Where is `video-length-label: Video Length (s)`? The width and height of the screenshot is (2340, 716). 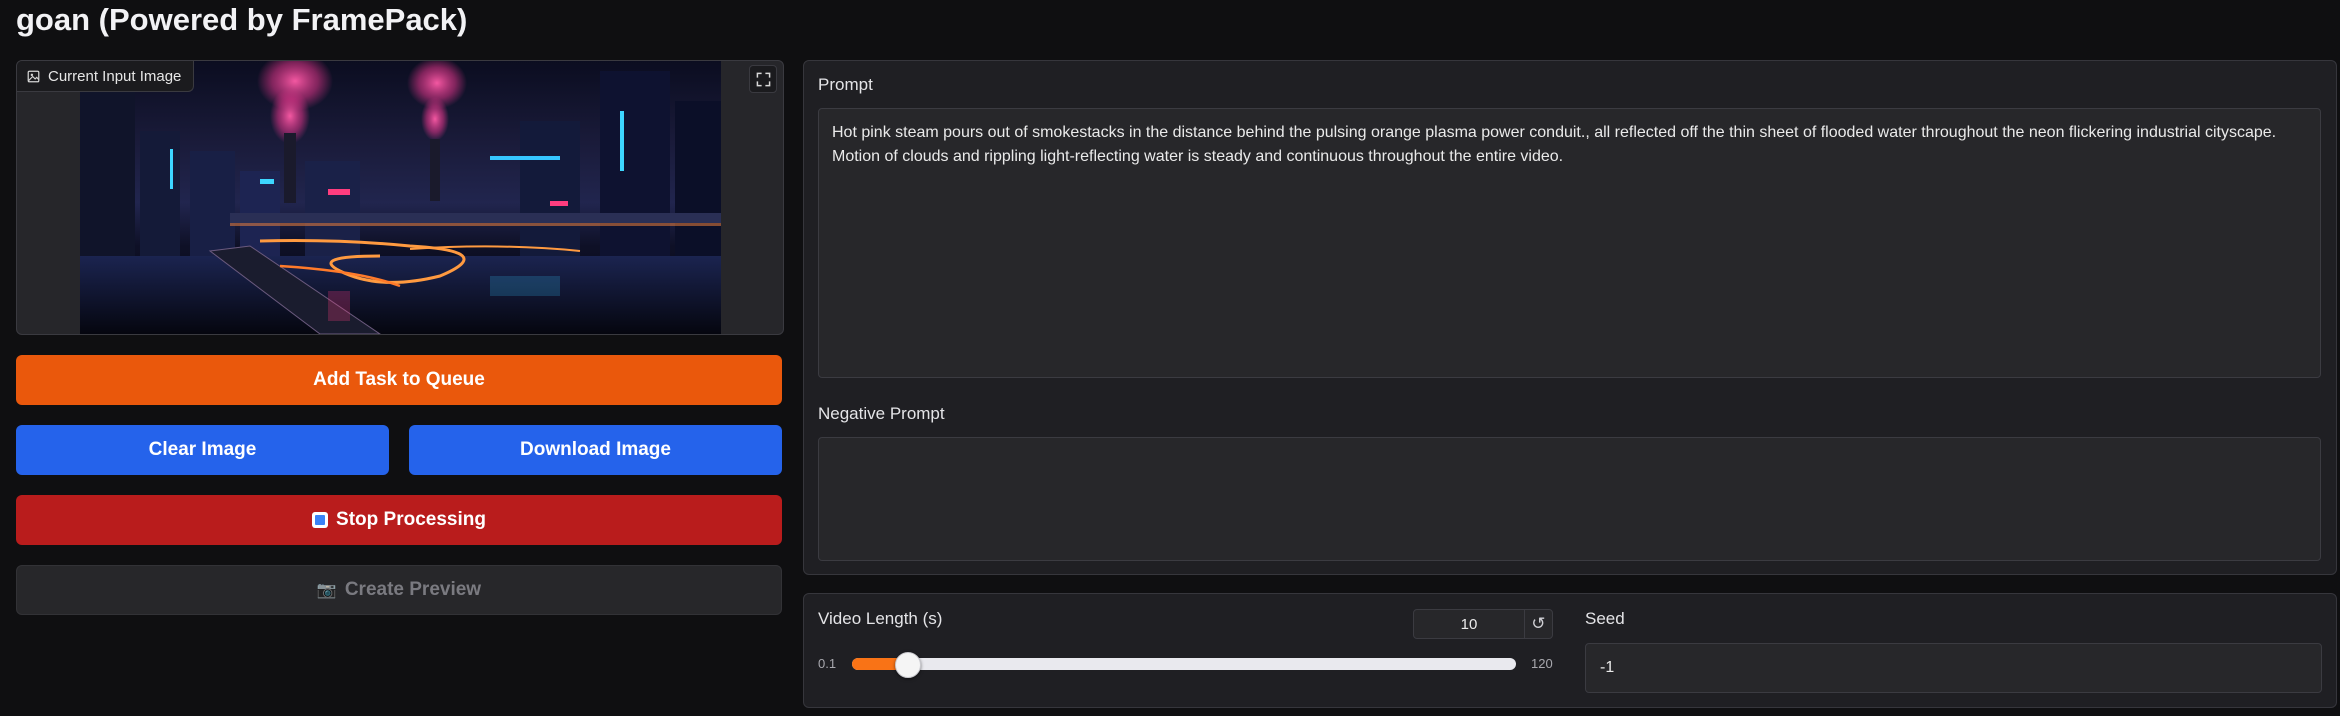 video-length-label: Video Length (s) is located at coordinates (880, 618).